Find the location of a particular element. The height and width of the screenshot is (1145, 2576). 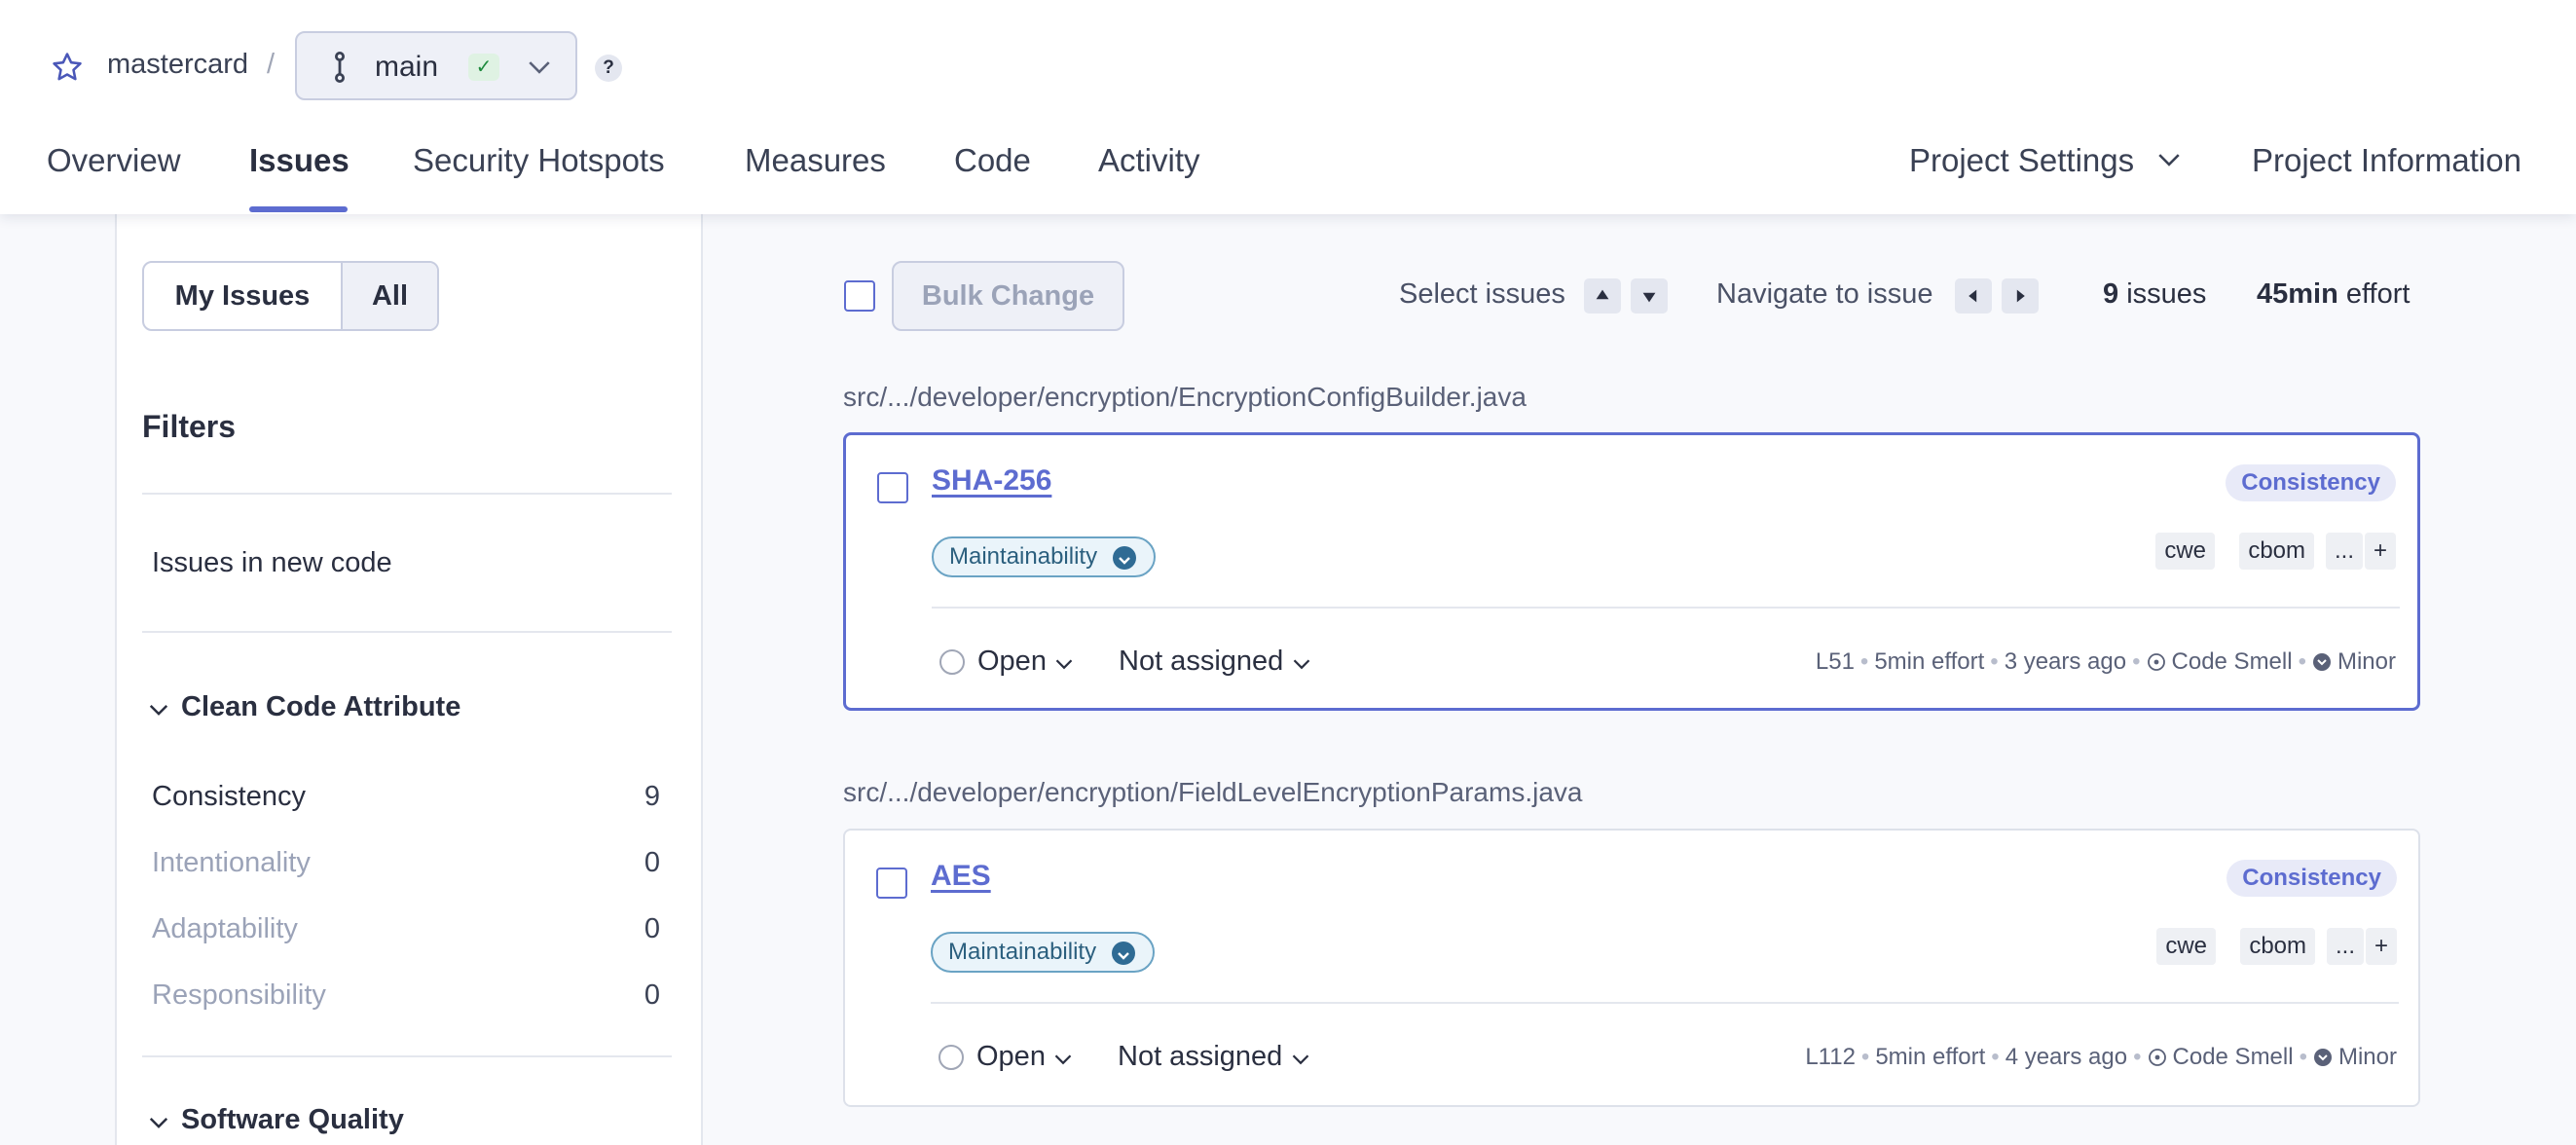

select-all-checkbox is located at coordinates (859, 296).